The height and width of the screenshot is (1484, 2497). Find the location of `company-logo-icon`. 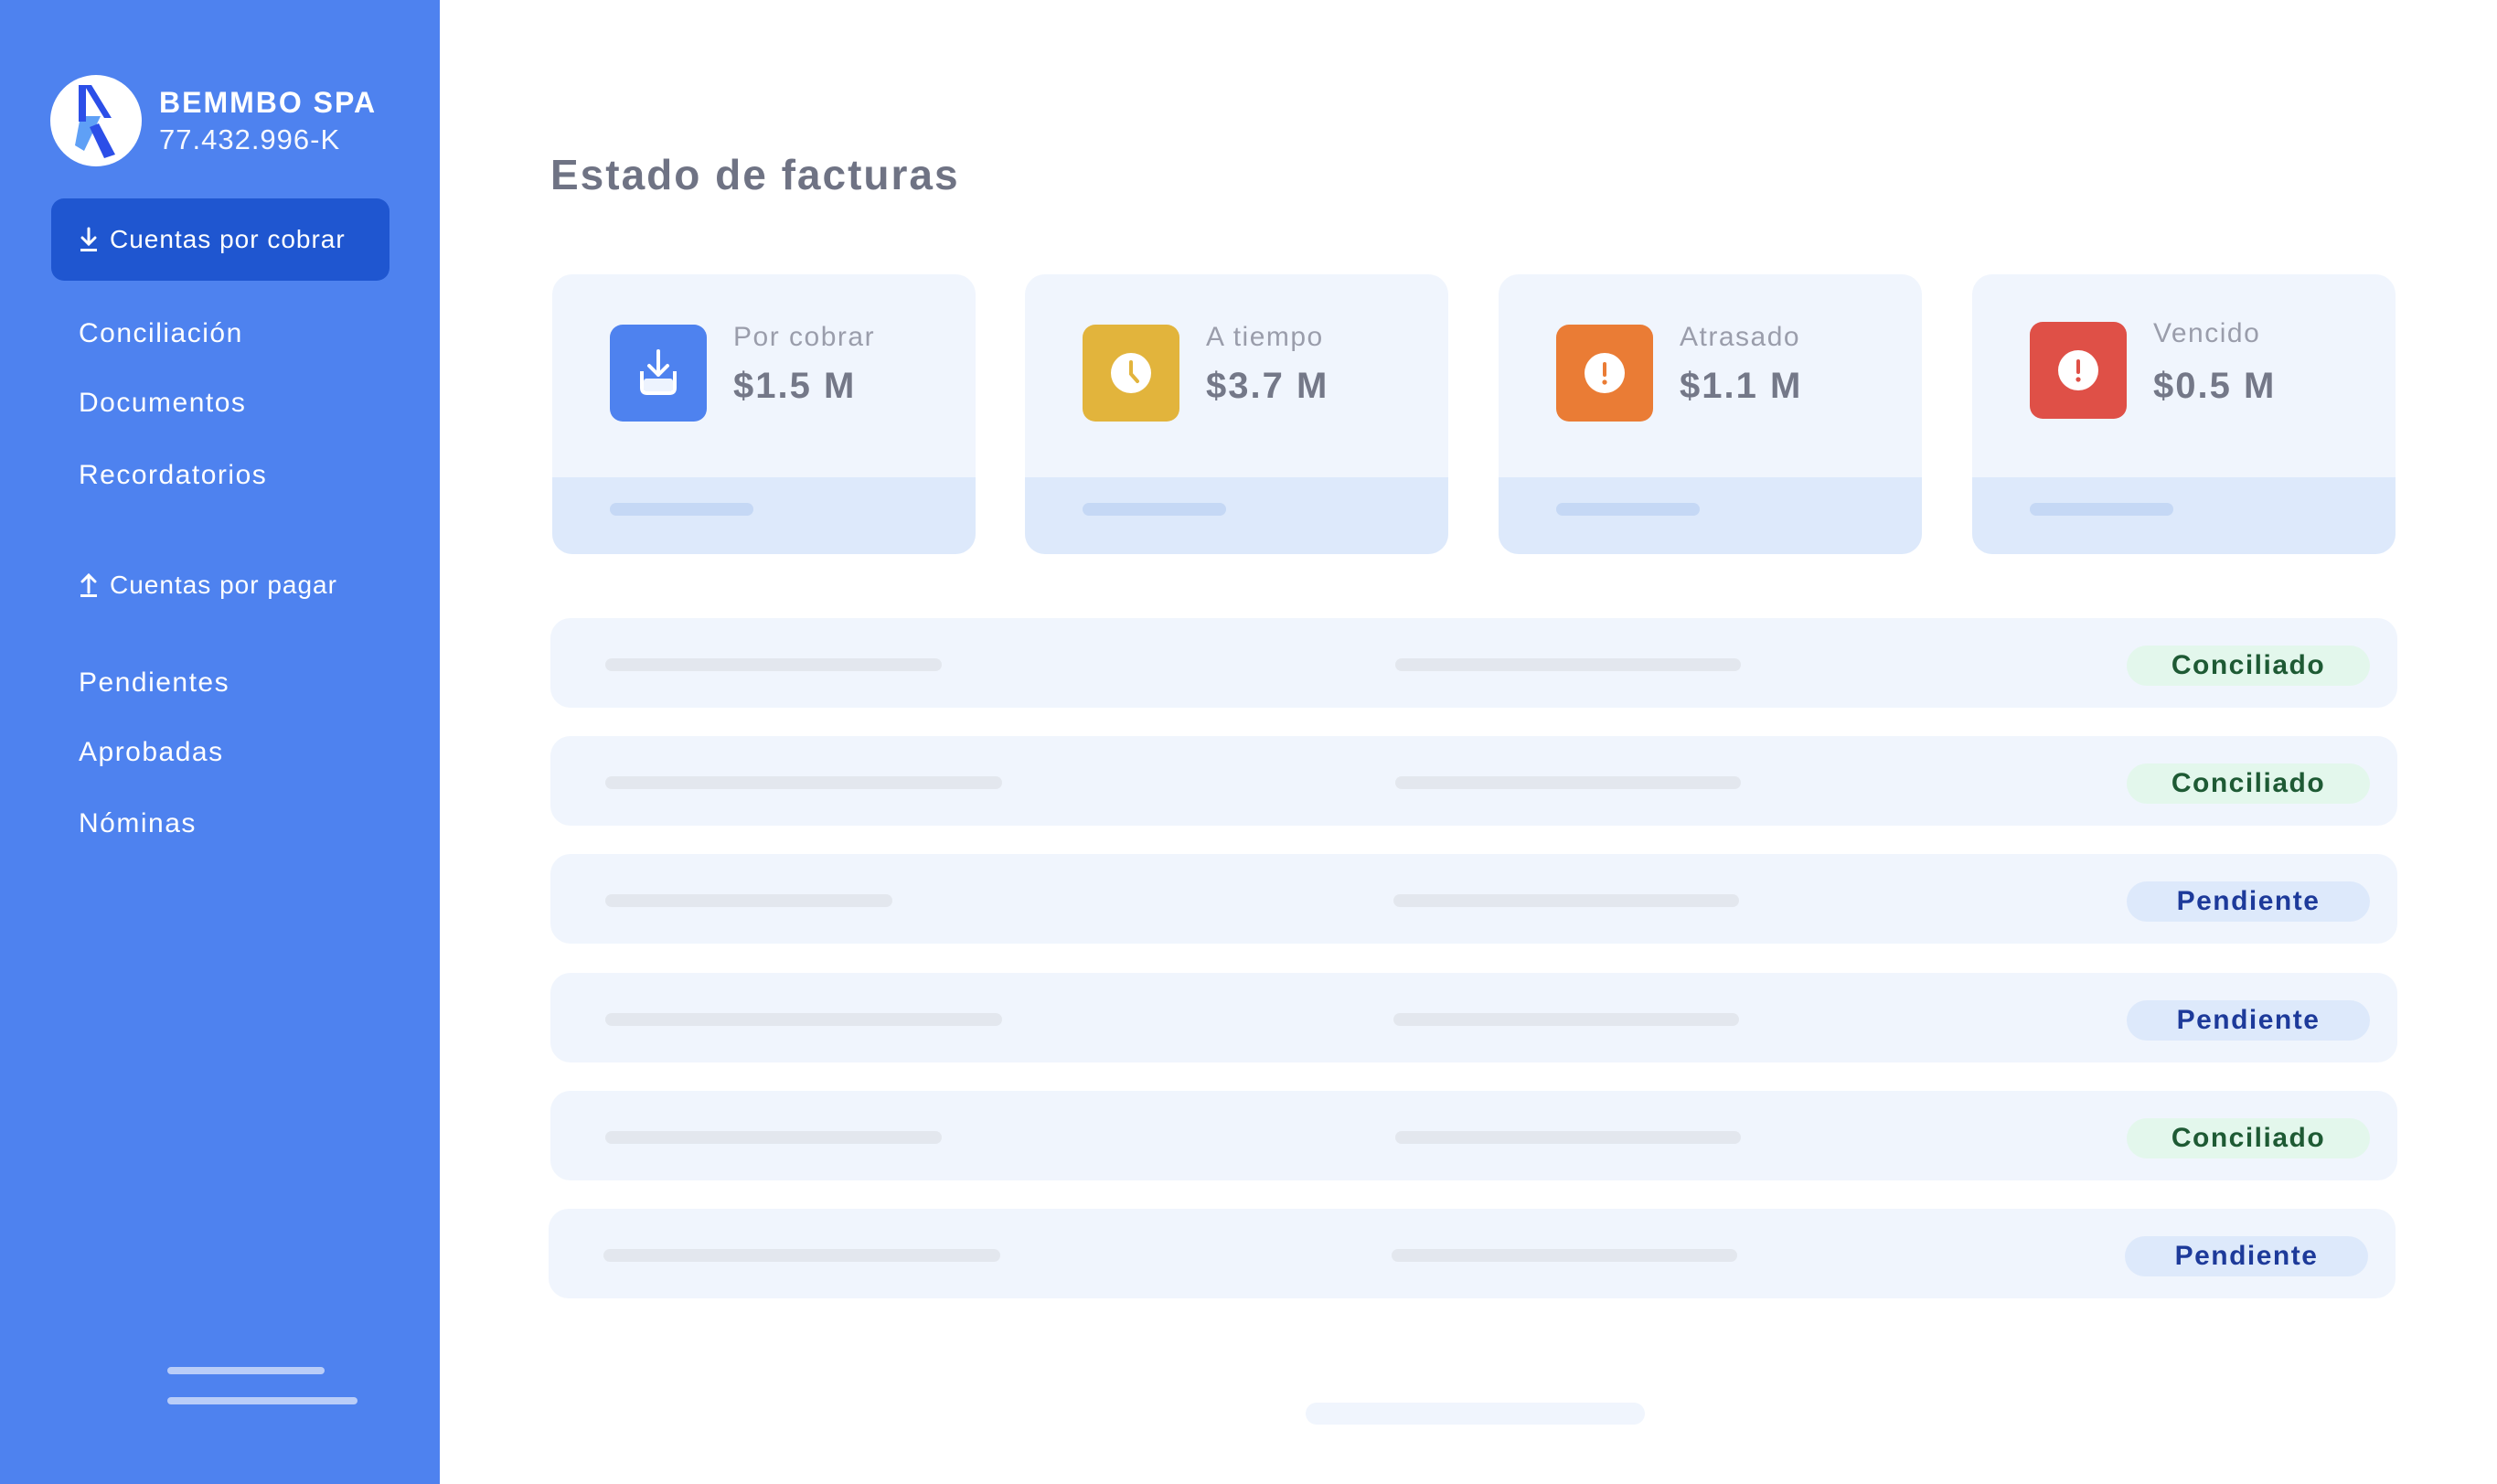

company-logo-icon is located at coordinates (96, 120).